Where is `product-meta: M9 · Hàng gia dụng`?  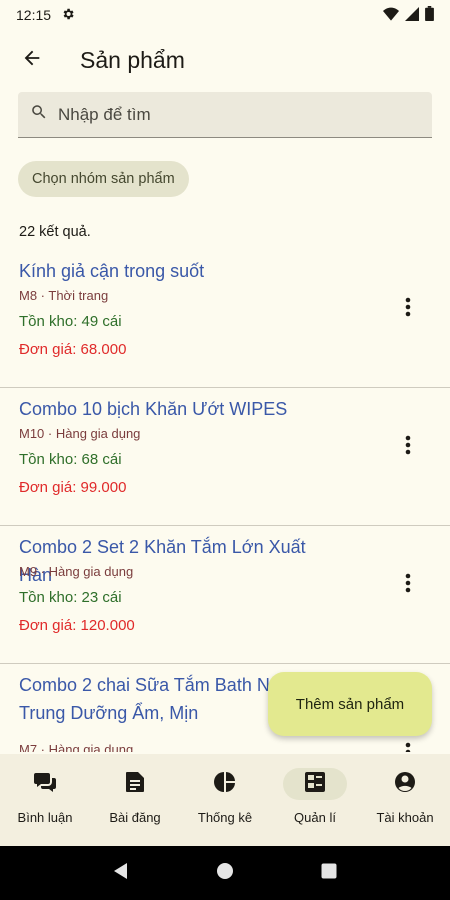 product-meta: M9 · Hàng gia dụng is located at coordinates (76, 571).